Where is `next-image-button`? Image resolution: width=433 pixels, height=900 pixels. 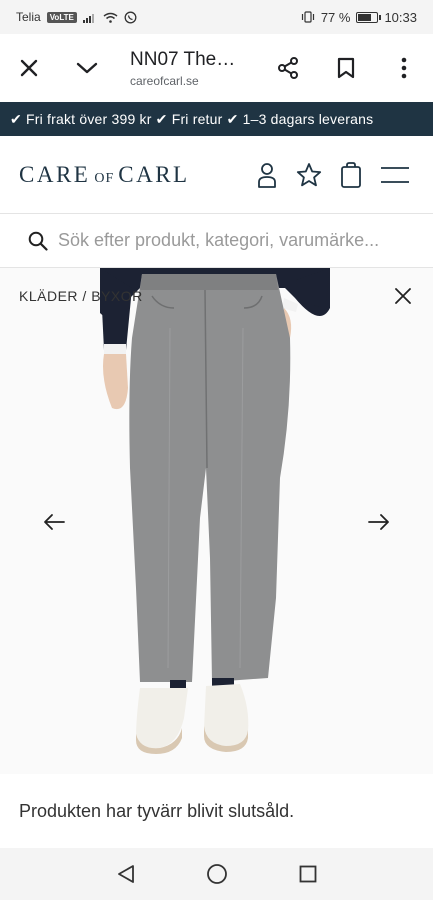
next-image-button is located at coordinates (379, 522).